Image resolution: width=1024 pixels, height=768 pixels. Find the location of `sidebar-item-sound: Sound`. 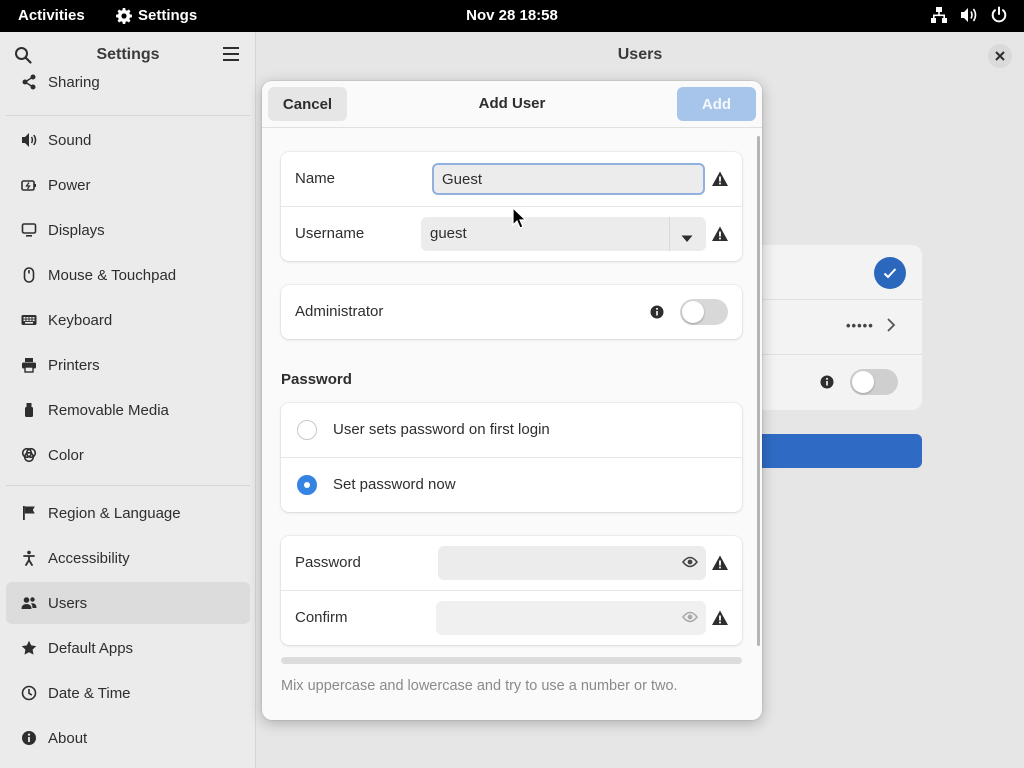

sidebar-item-sound: Sound is located at coordinates (128, 140).